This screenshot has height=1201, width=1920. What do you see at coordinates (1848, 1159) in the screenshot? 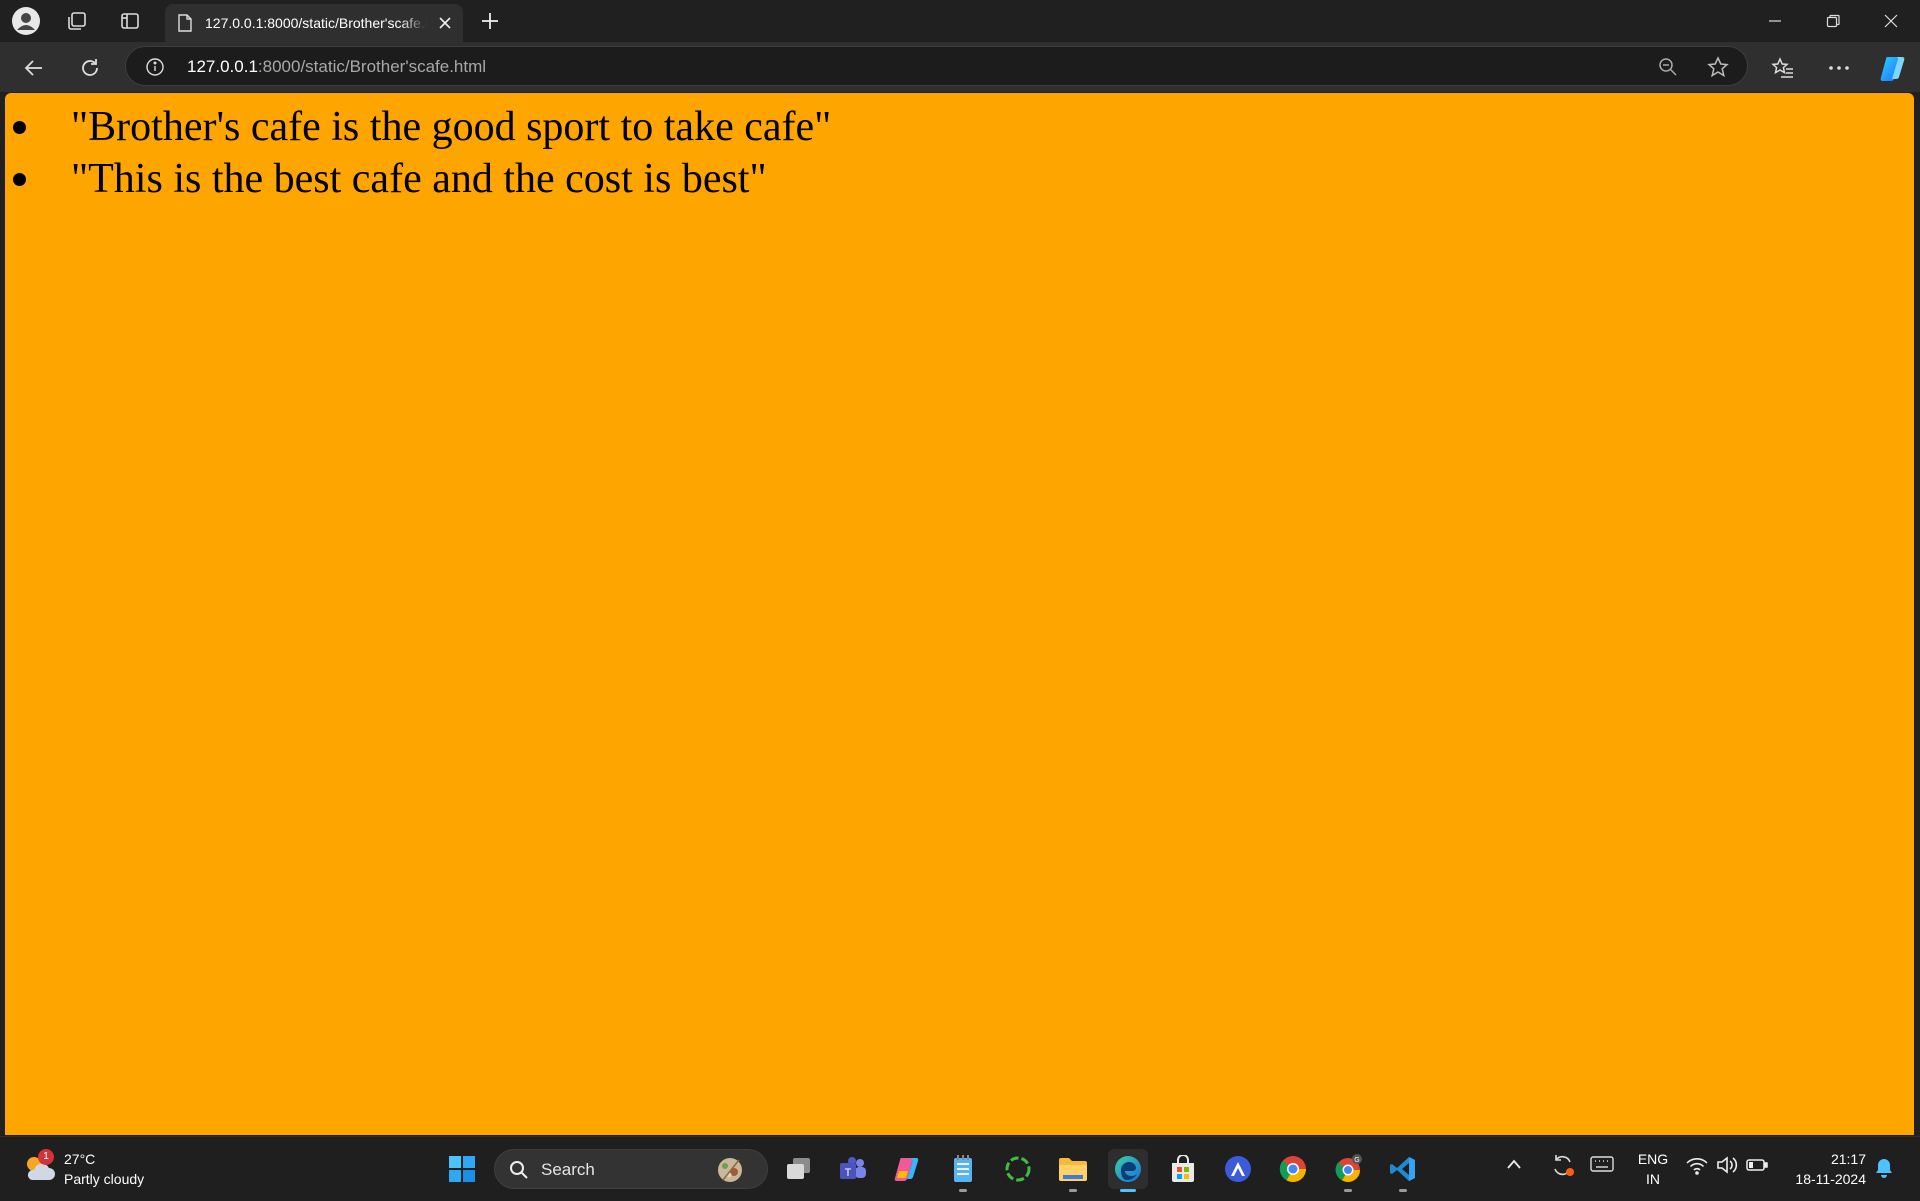
I see `clock-time: 21:17` at bounding box center [1848, 1159].